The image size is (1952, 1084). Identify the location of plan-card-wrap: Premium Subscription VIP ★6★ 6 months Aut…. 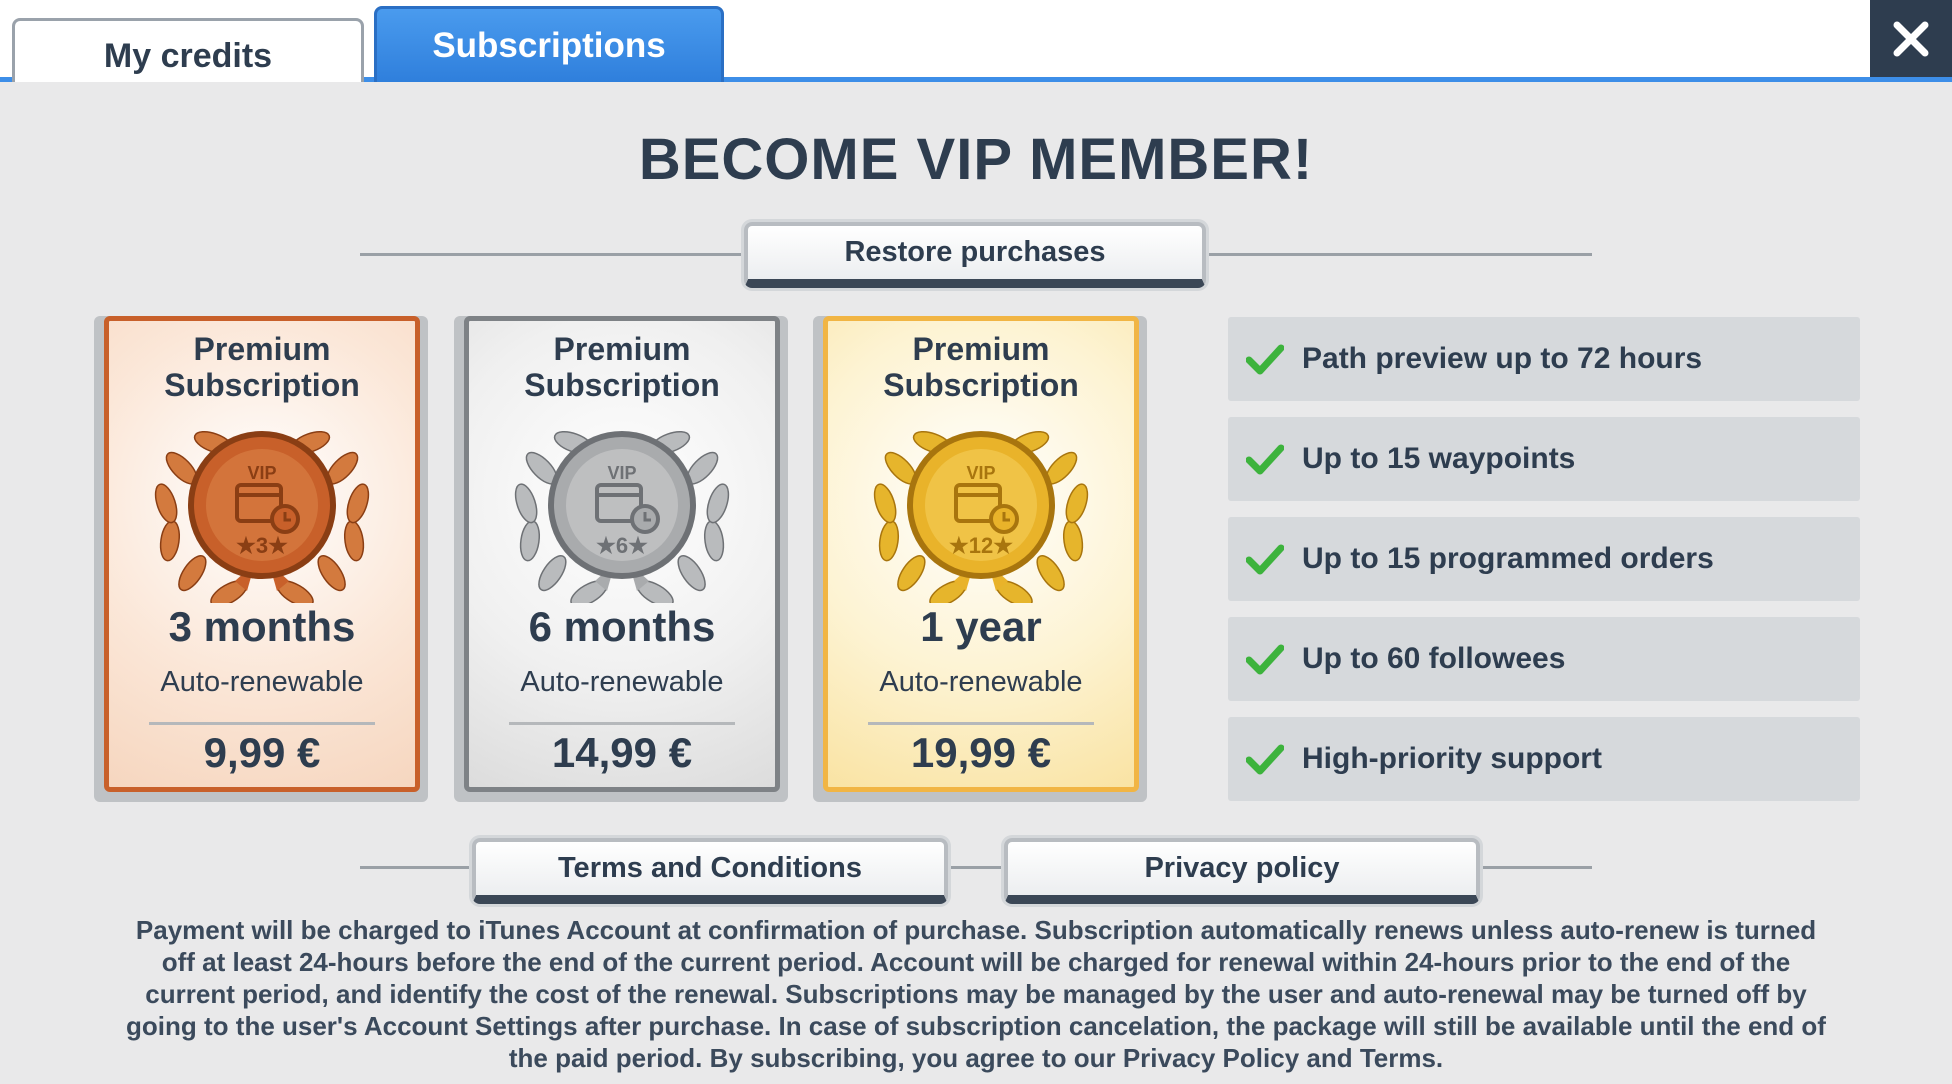
(621, 559).